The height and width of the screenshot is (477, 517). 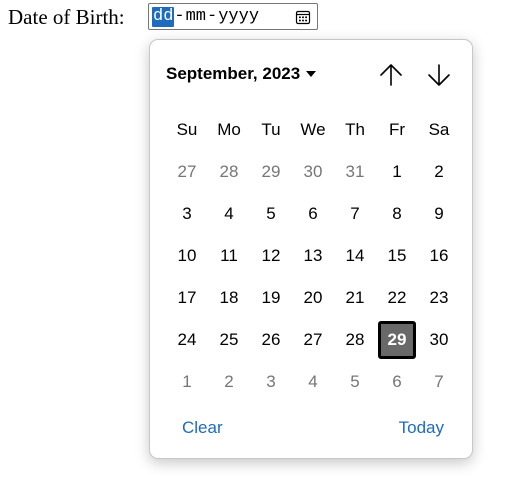 I want to click on weekday-header: Tu, so click(x=271, y=129).